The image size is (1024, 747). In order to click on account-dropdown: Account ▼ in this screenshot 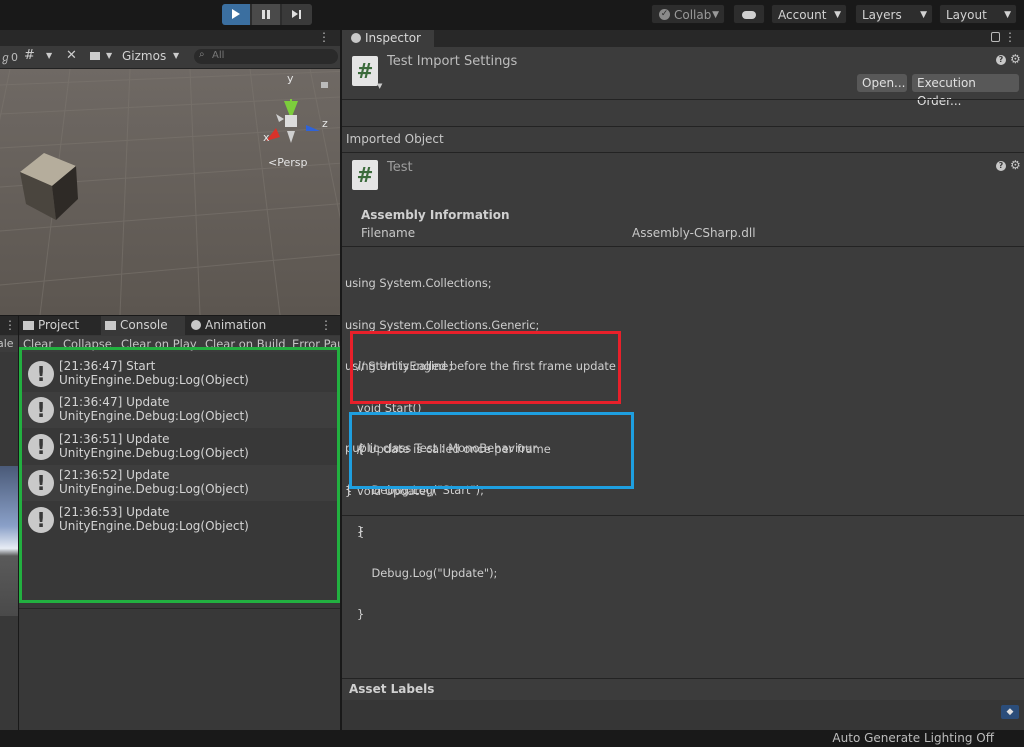, I will do `click(809, 14)`.